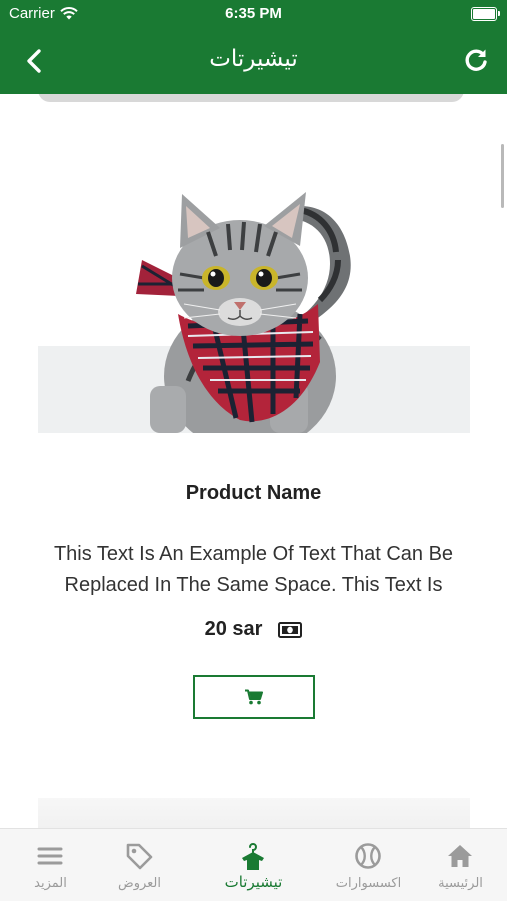 The width and height of the screenshot is (507, 901). I want to click on refresh-icon, so click(476, 60).